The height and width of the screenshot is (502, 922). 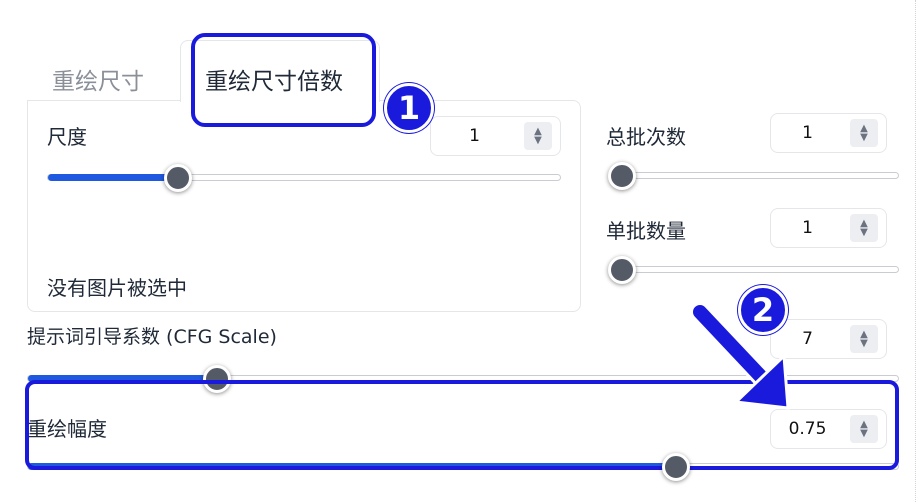 What do you see at coordinates (807, 133) in the screenshot?
I see `batch-count-value: 1` at bounding box center [807, 133].